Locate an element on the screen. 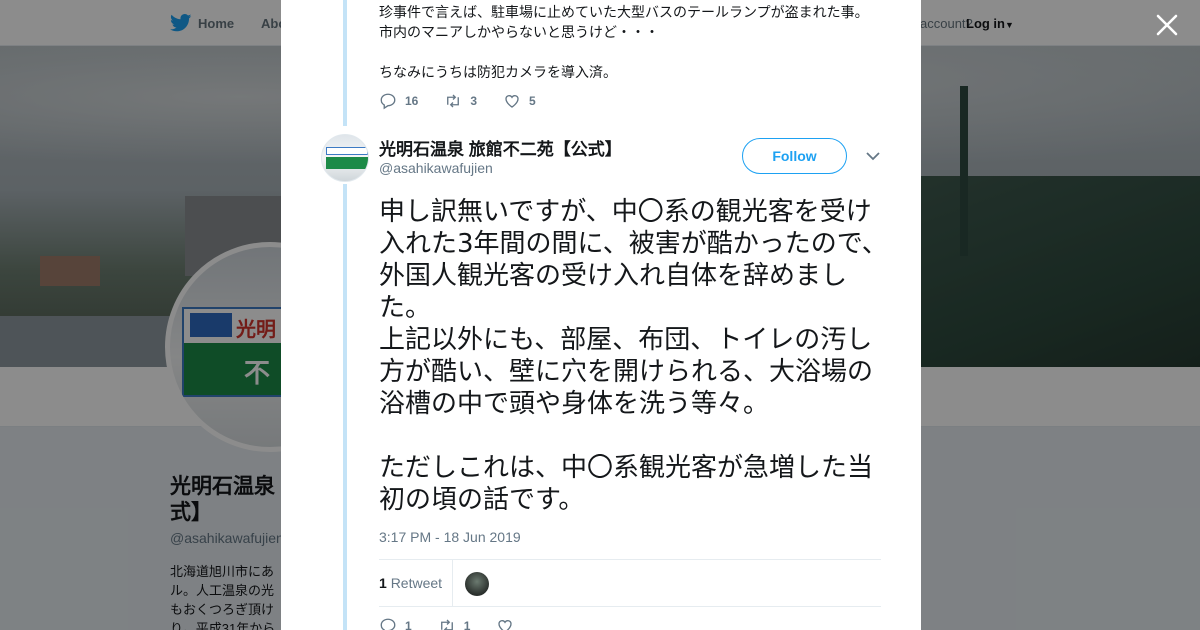 The width and height of the screenshot is (1200, 630). tweet-stats: 1 Retweet is located at coordinates (630, 583).